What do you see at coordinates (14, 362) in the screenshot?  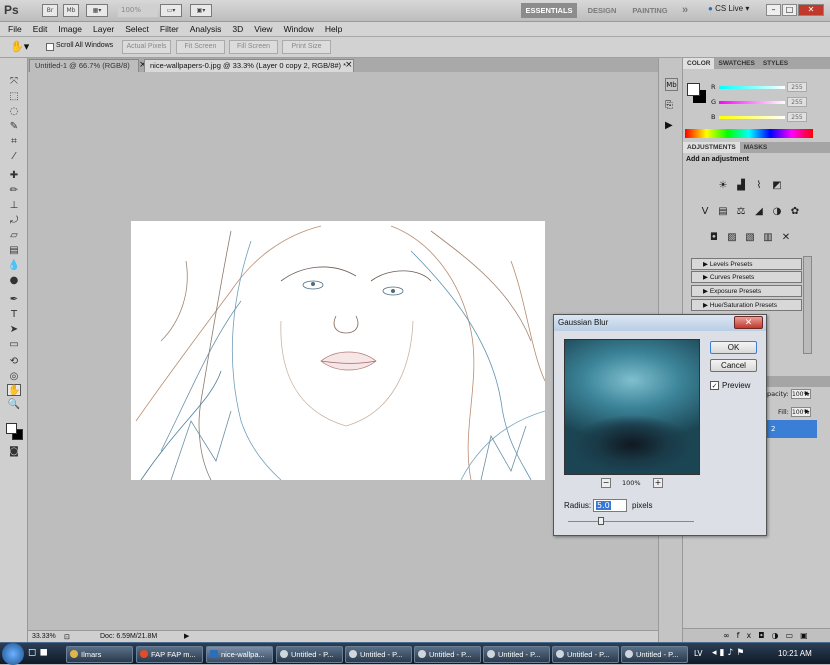 I see `3d-rotate-tool-icon: ⟲` at bounding box center [14, 362].